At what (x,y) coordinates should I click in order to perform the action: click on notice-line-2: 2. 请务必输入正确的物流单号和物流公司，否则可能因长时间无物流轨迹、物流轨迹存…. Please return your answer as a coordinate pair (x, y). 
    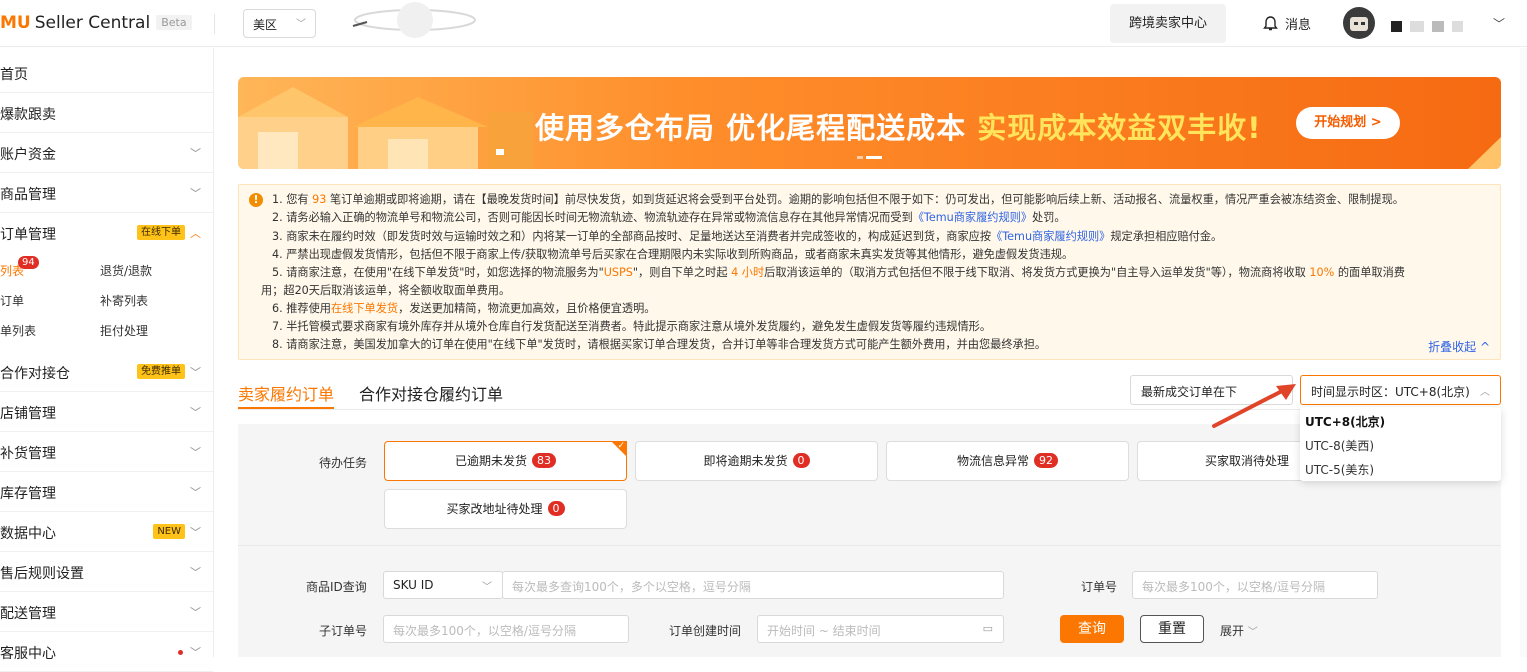
    Looking at the image, I should click on (669, 217).